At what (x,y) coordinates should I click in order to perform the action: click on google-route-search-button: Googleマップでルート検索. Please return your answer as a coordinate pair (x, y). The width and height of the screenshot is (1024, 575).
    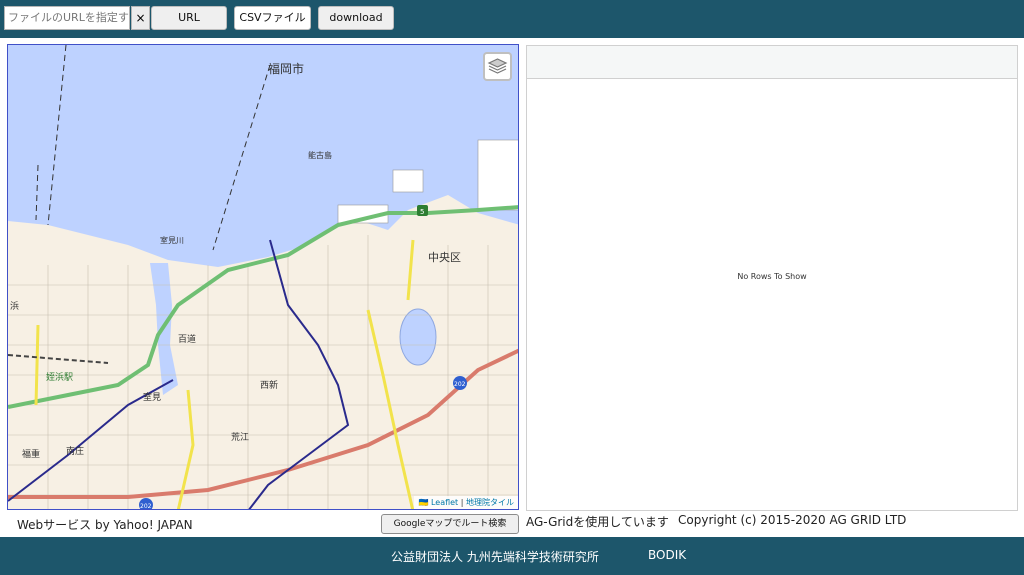
    Looking at the image, I should click on (450, 524).